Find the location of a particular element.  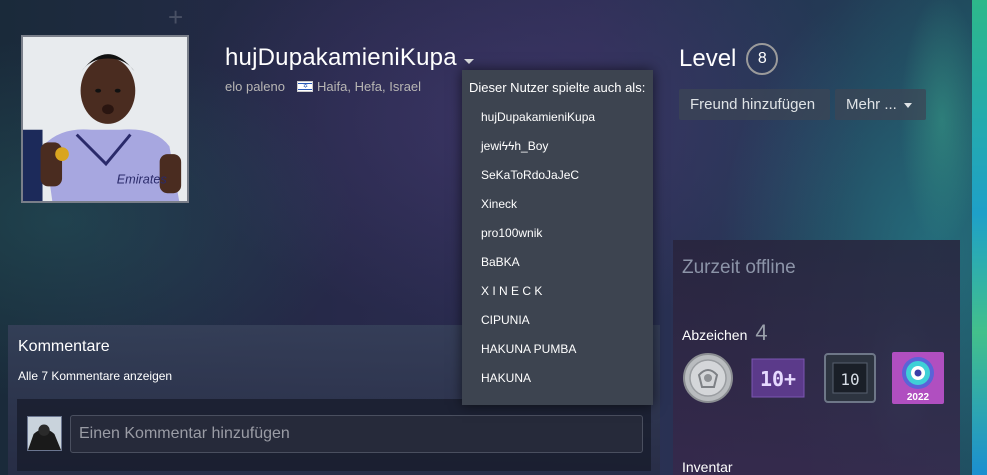

real-name: elo paleno is located at coordinates (255, 86).